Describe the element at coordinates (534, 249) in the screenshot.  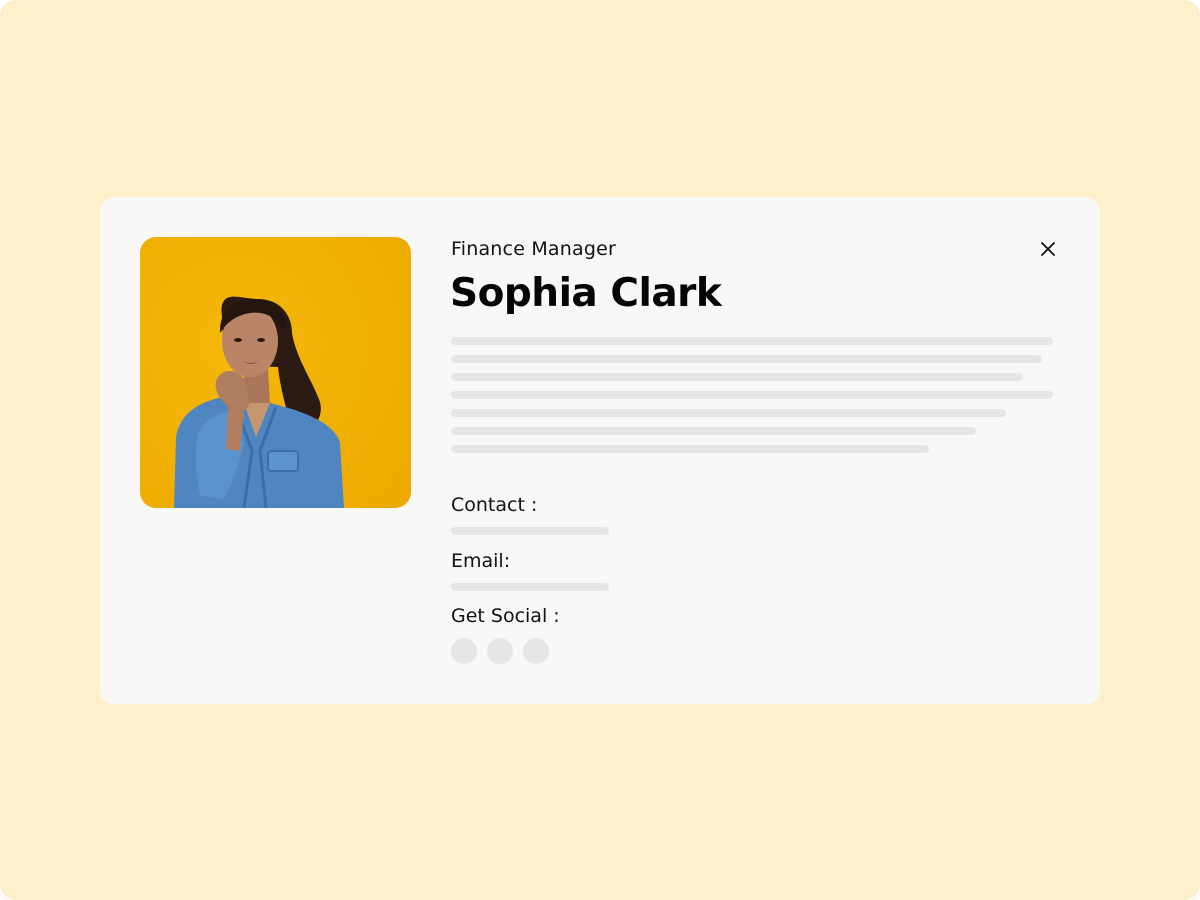
I see `job-title: Finance Manager` at that location.